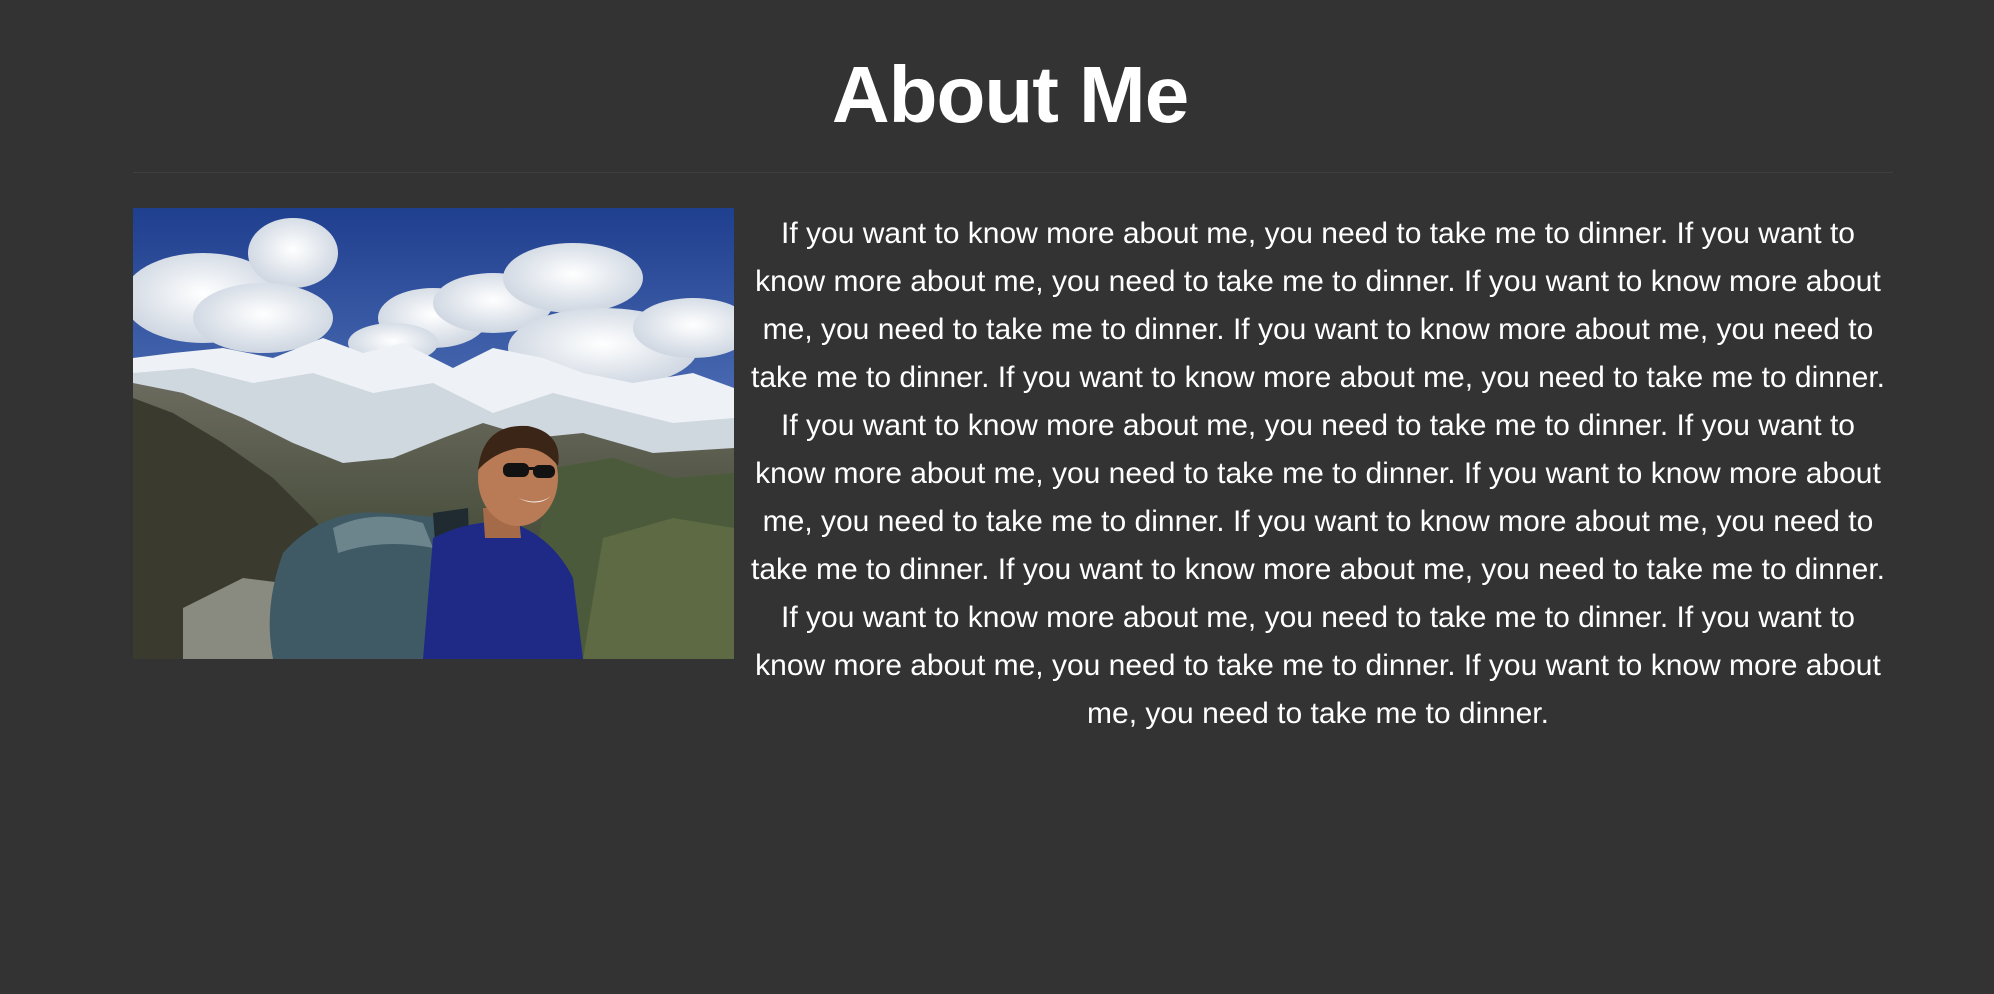 The height and width of the screenshot is (994, 1994). I want to click on profile-photo, so click(433, 433).